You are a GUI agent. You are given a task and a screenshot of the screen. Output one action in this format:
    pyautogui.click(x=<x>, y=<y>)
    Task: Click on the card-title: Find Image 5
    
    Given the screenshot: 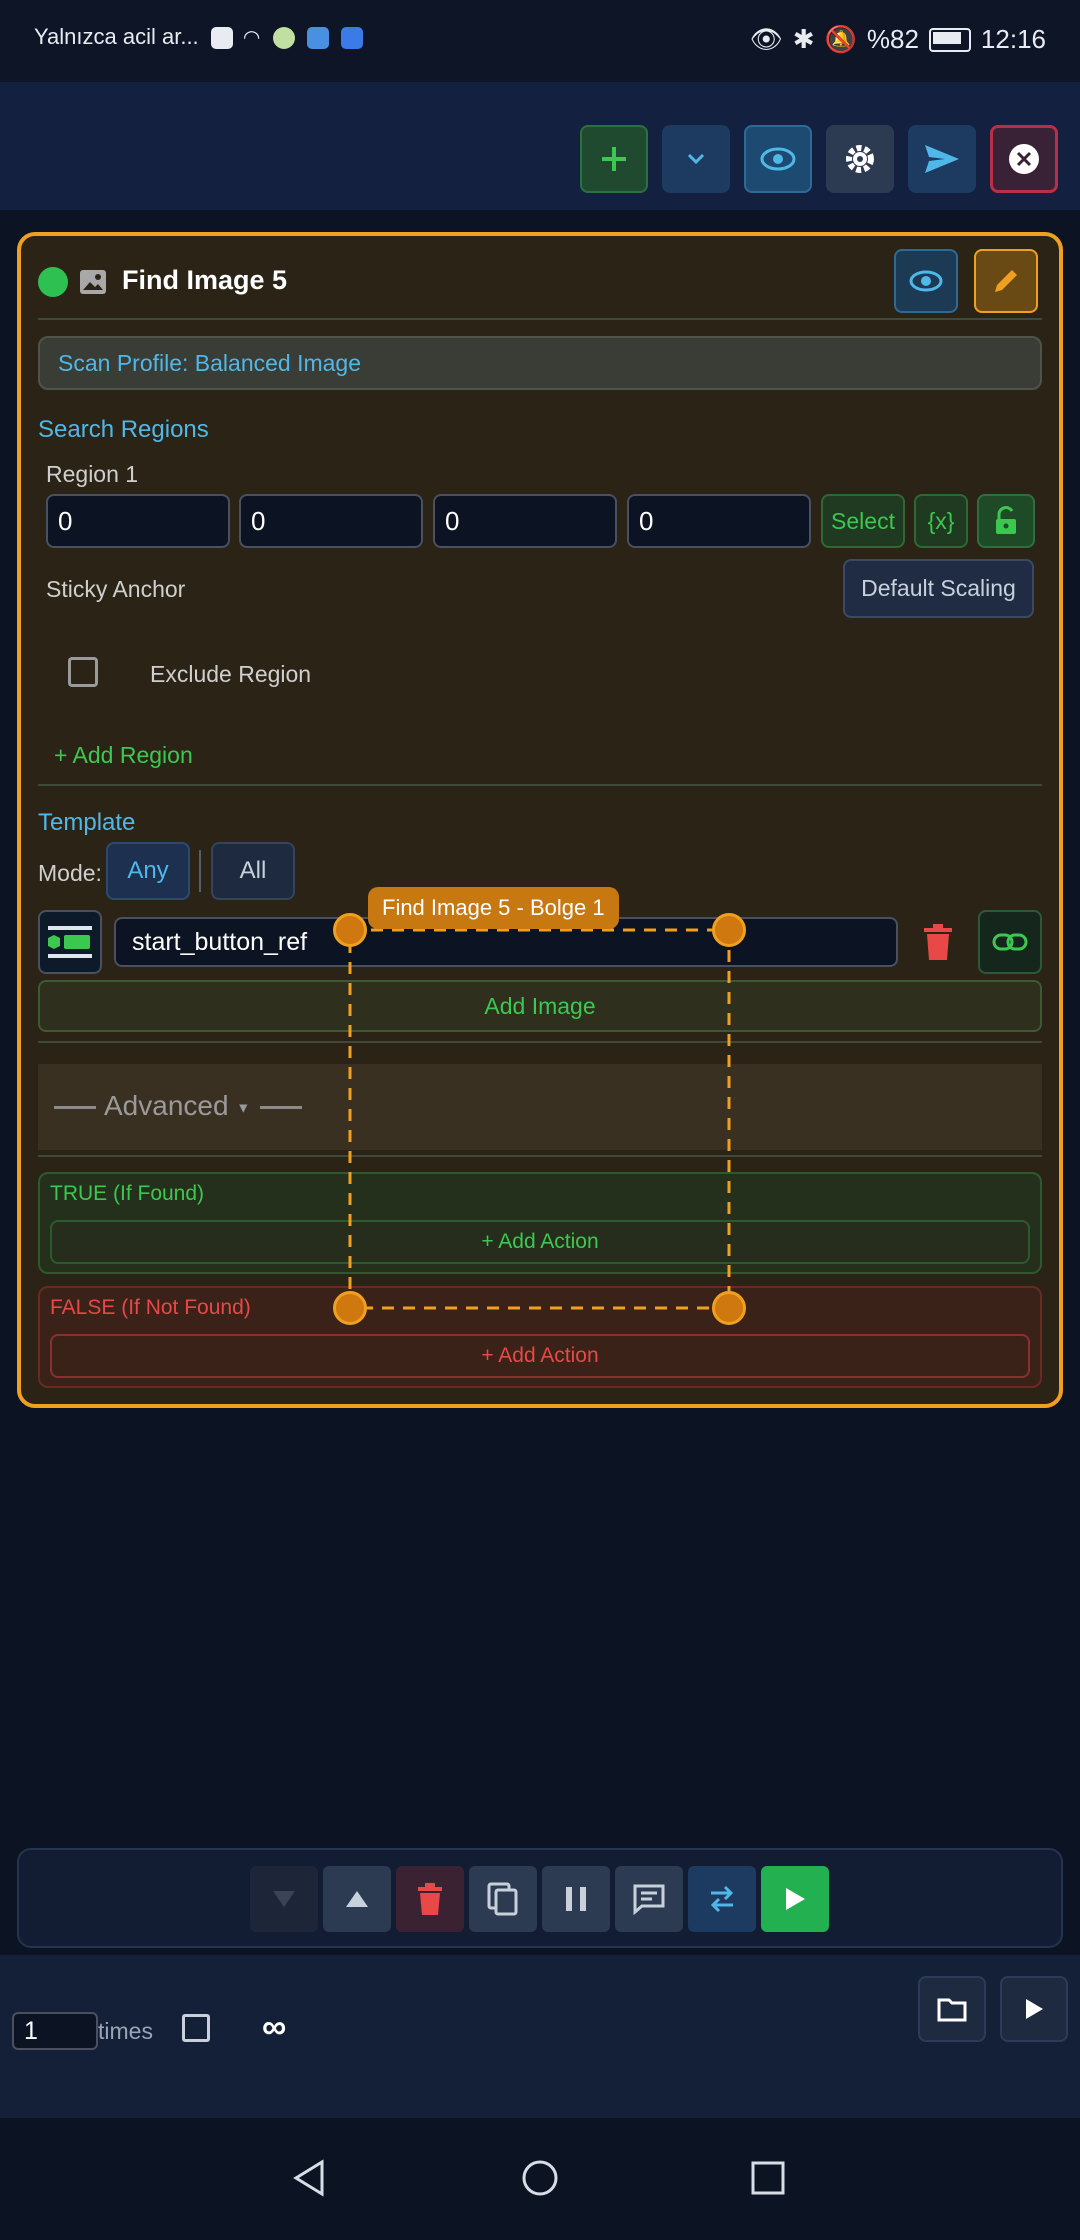 What is the action you would take?
    pyautogui.click(x=205, y=280)
    